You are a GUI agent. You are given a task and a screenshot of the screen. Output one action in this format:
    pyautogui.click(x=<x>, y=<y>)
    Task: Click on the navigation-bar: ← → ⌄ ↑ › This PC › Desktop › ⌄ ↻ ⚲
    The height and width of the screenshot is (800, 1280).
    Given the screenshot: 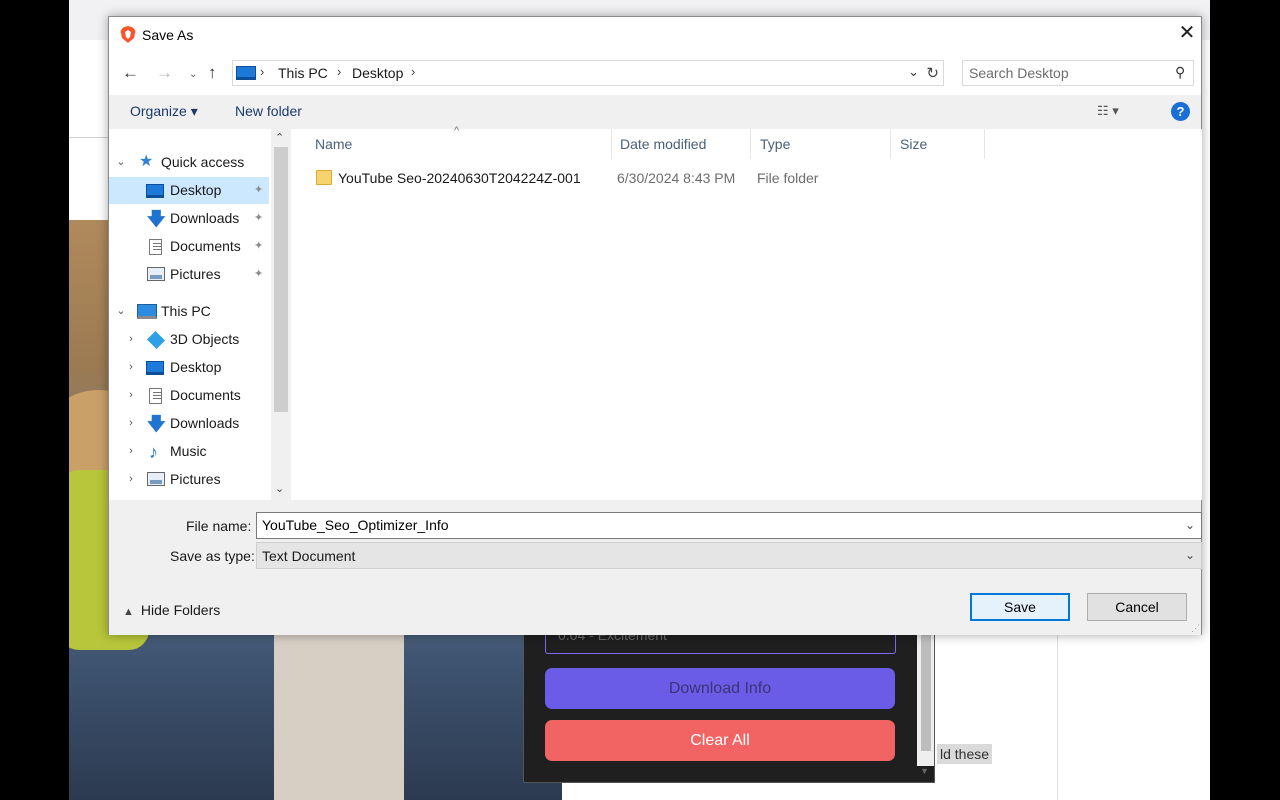 What is the action you would take?
    pyautogui.click(x=655, y=74)
    